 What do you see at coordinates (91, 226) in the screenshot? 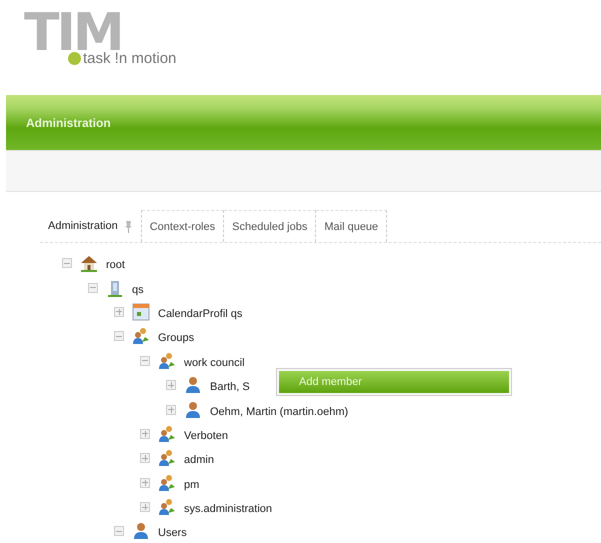
I see `tab: Administration` at bounding box center [91, 226].